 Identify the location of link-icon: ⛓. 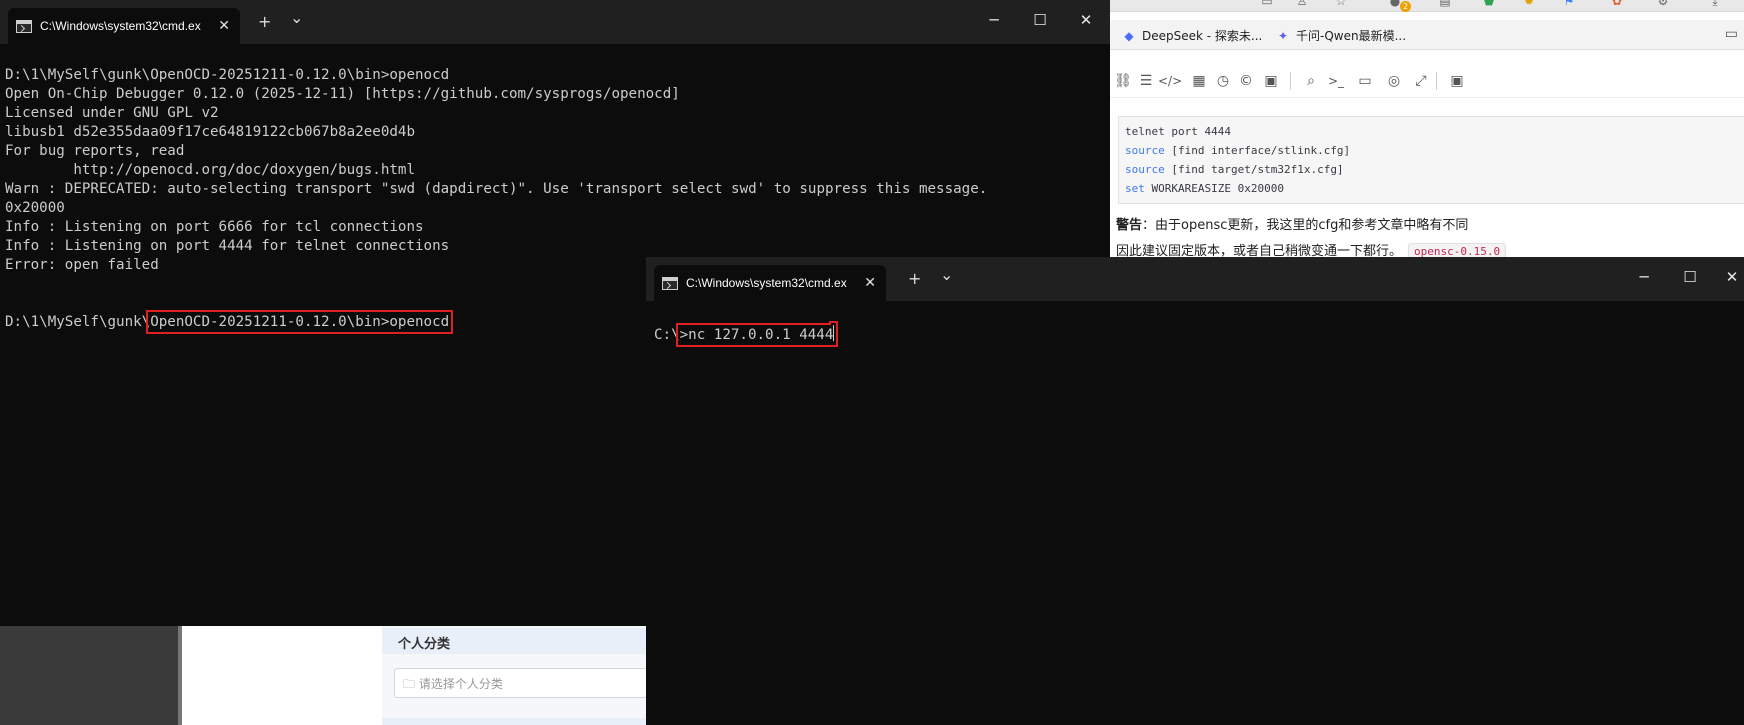
(1123, 81).